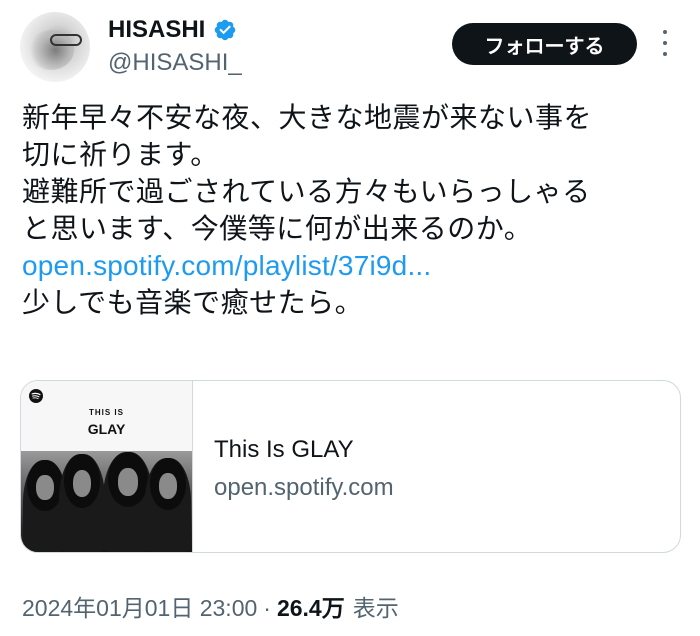  I want to click on tweet-line: 少しでも音楽で癒せたら。, so click(193, 302).